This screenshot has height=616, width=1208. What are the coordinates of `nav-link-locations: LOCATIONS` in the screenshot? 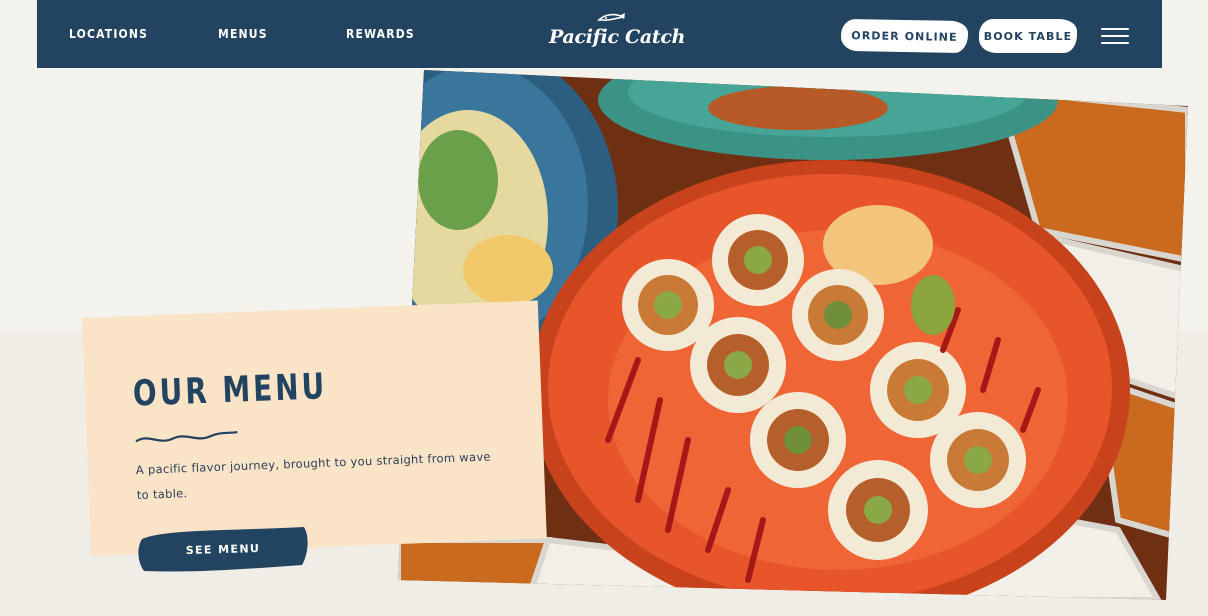 It's located at (108, 34).